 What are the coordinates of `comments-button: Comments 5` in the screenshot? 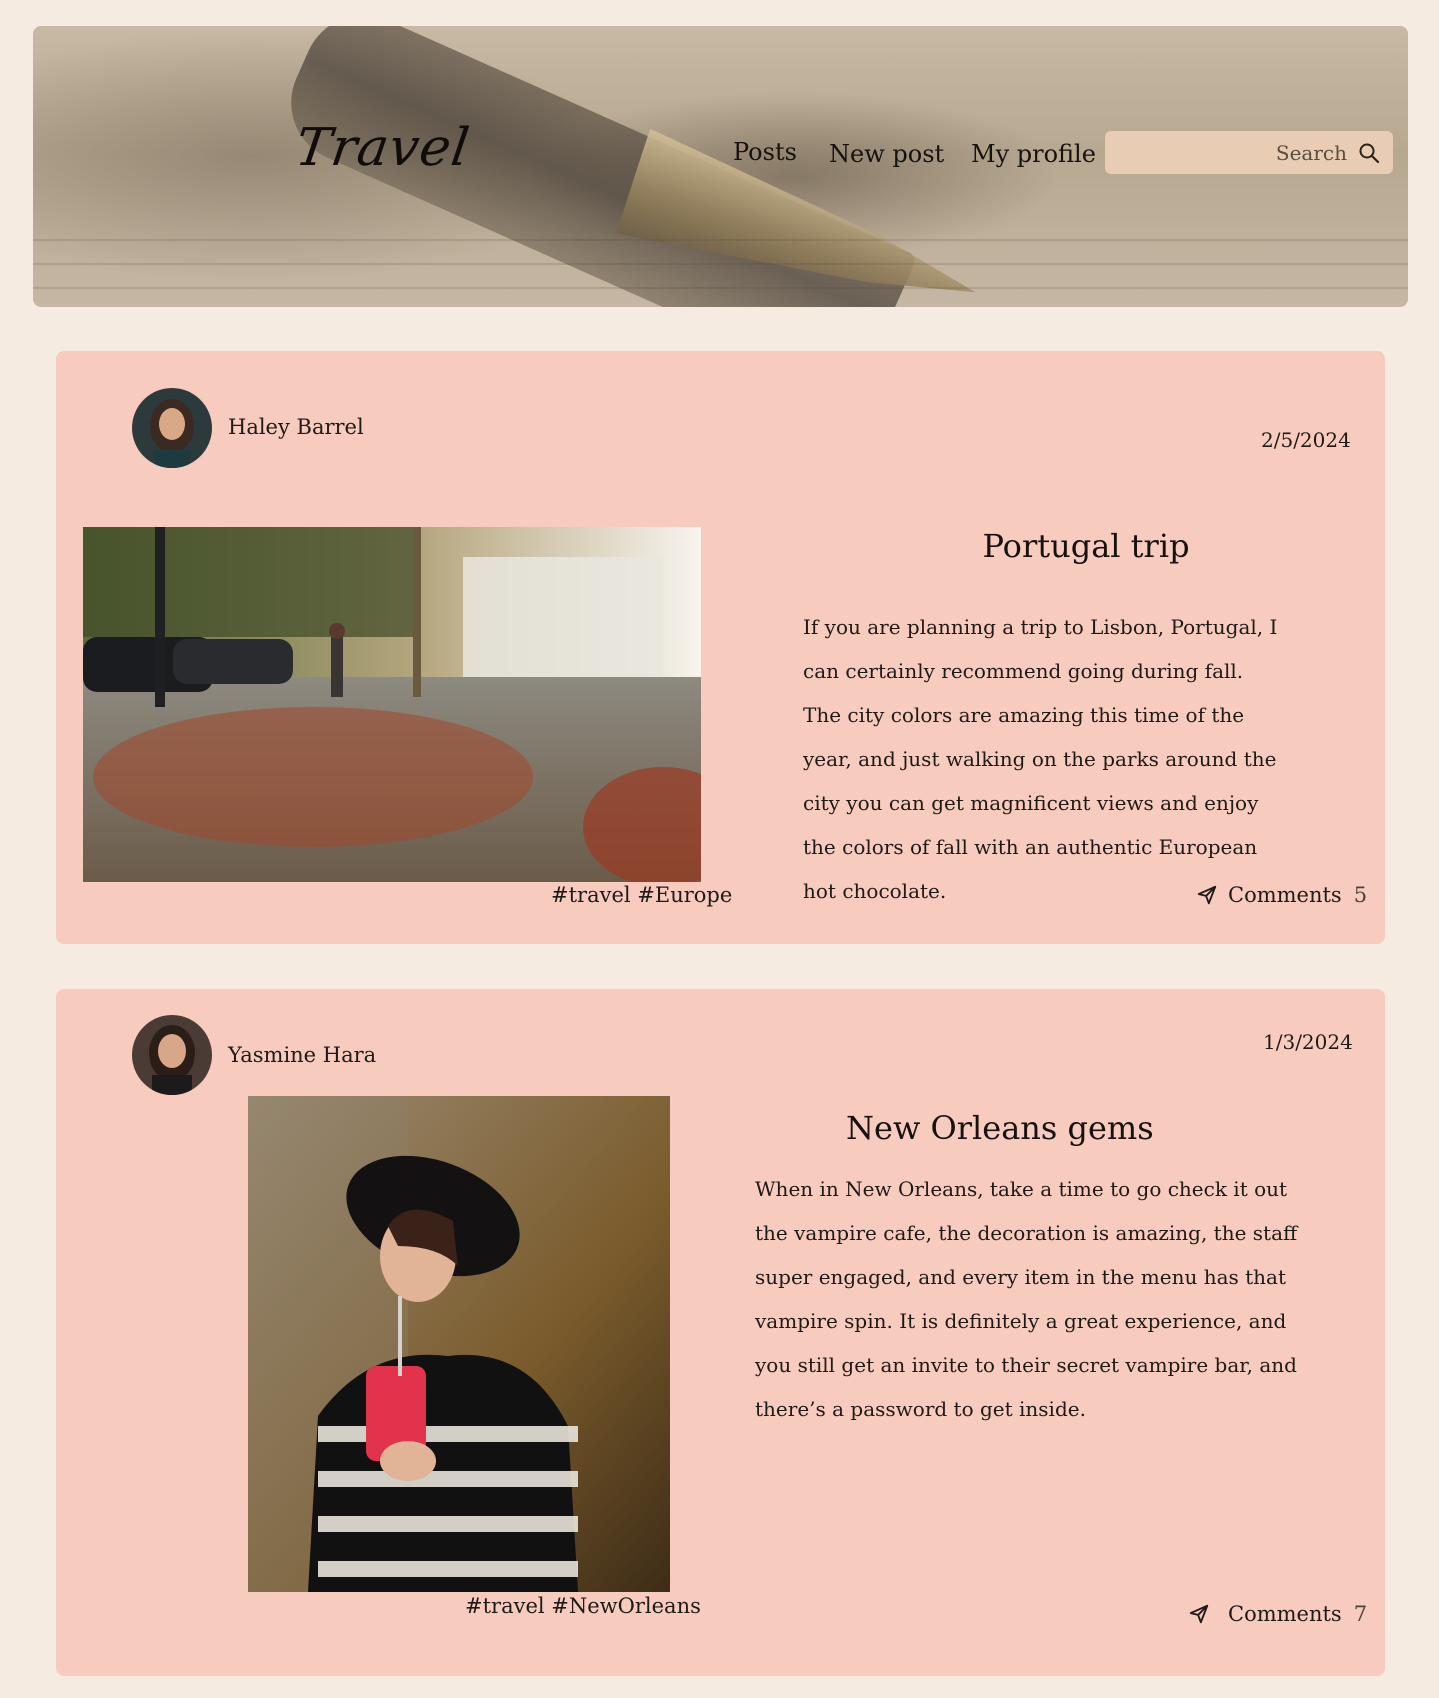 It's located at (1281, 895).